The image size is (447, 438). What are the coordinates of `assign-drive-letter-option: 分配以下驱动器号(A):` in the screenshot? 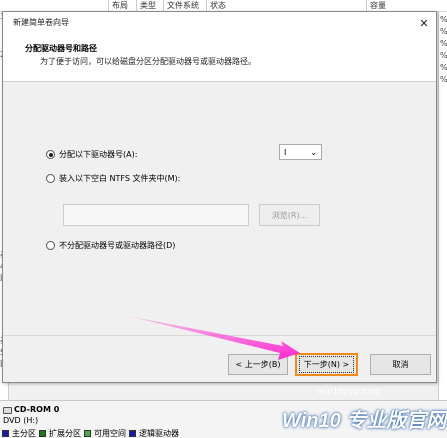 It's located at (91, 154).